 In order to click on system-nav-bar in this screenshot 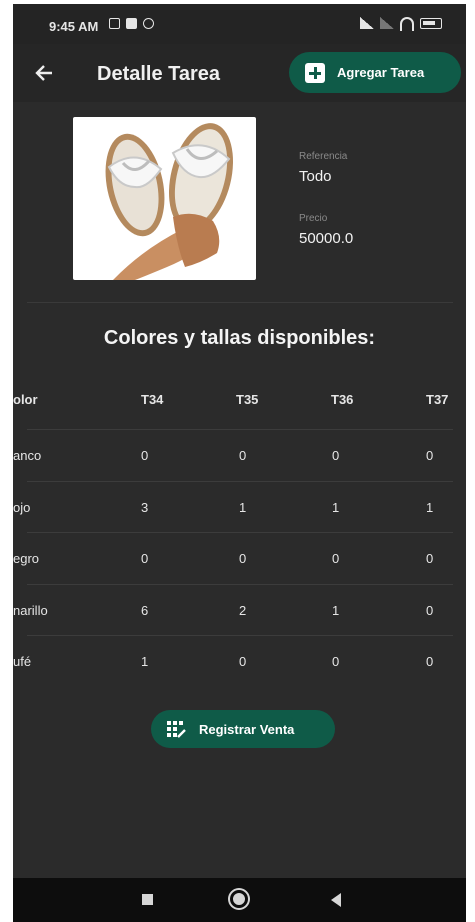, I will do `click(239, 900)`.